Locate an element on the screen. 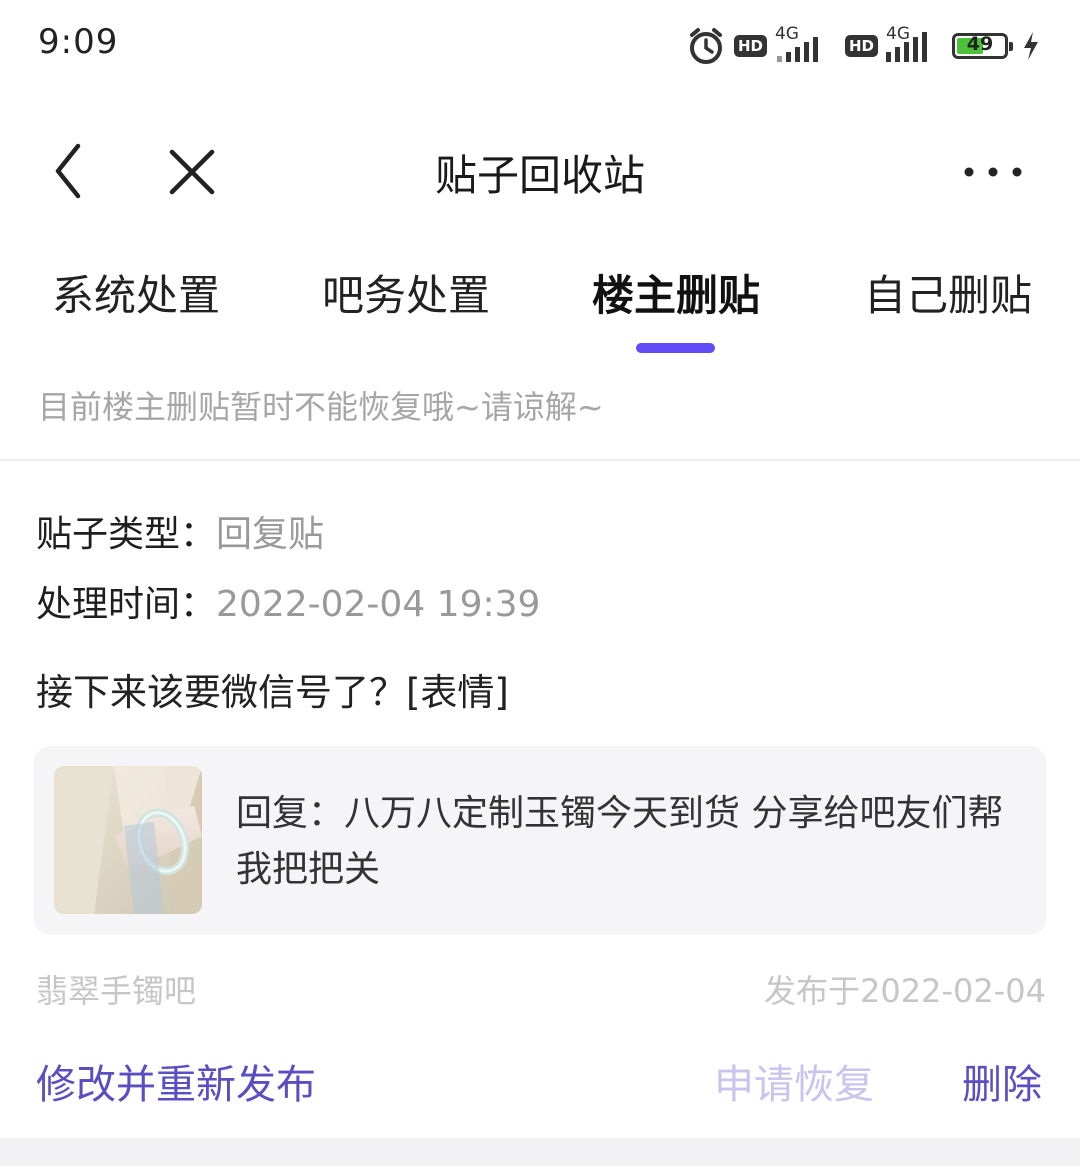 This screenshot has width=1080, height=1166. forum-name: 翡翠手镯吧 is located at coordinates (116, 989).